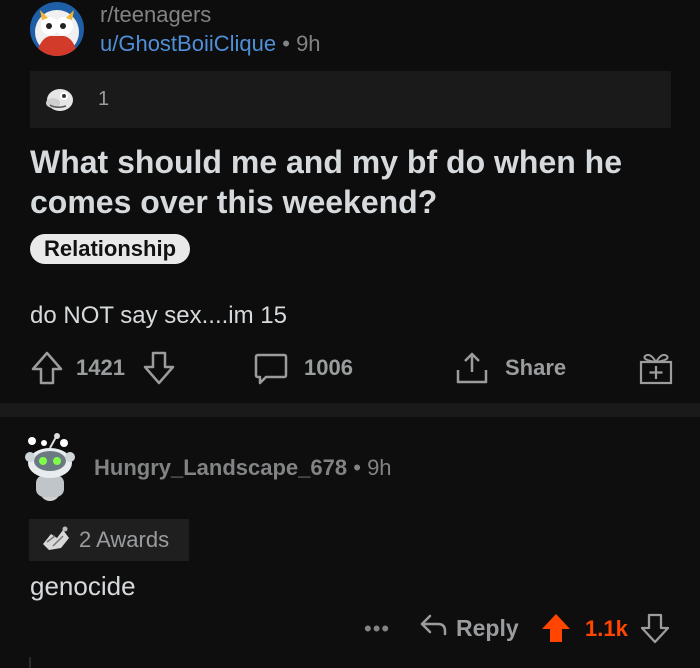  I want to click on section-divider, so click(350, 410).